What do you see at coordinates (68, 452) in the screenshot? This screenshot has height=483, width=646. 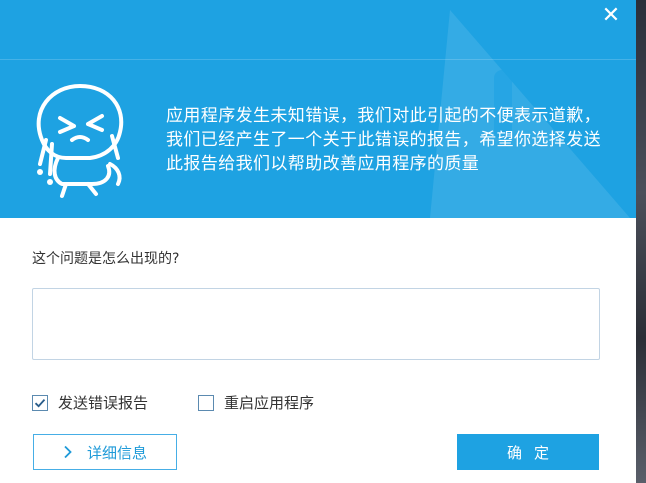 I see `chevron-right-icon` at bounding box center [68, 452].